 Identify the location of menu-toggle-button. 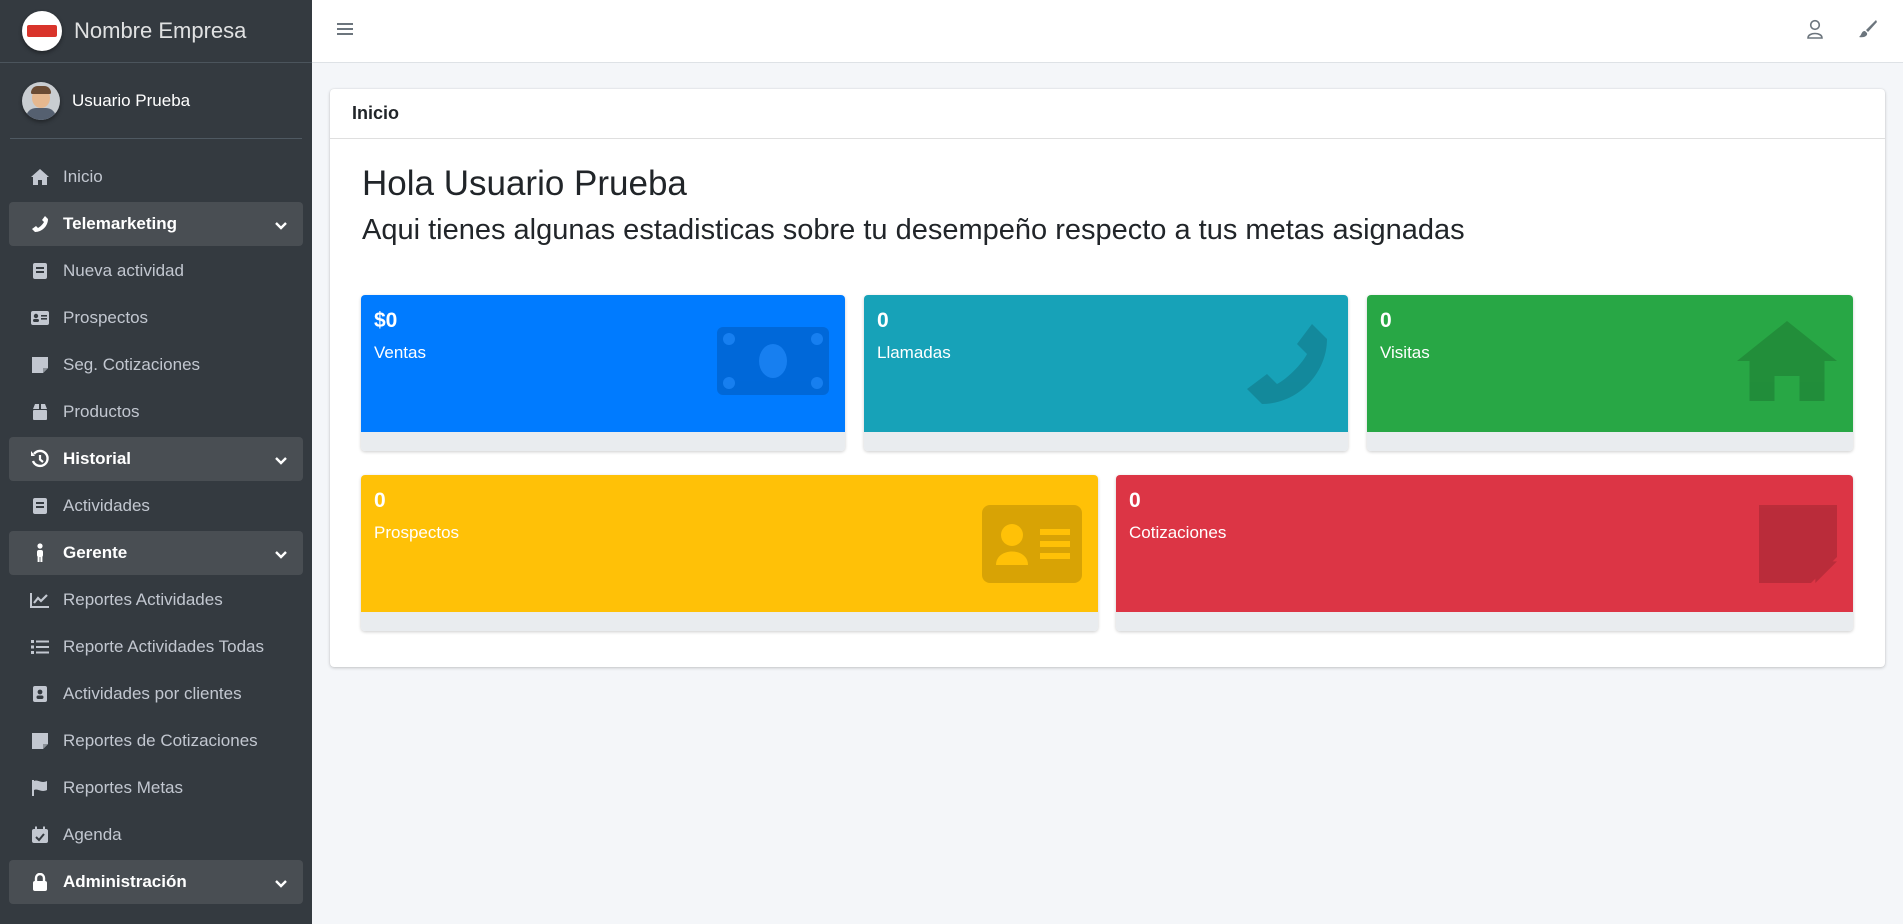
(345, 31).